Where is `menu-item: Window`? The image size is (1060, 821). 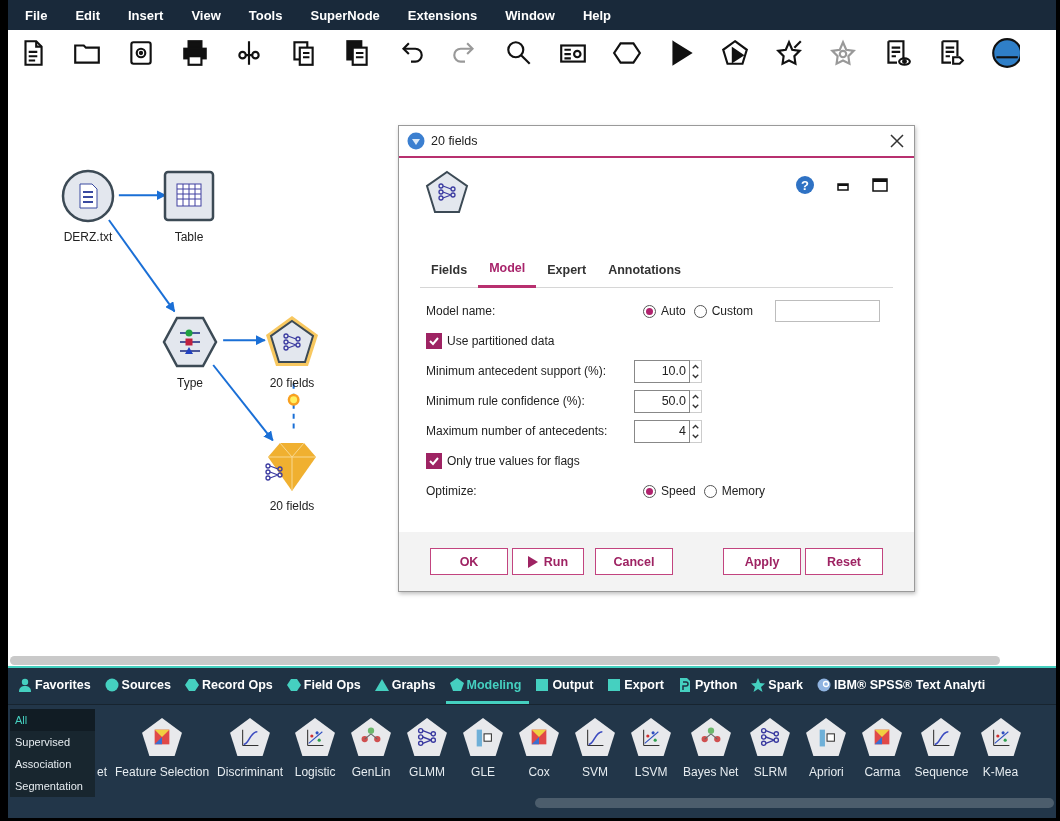 menu-item: Window is located at coordinates (530, 15).